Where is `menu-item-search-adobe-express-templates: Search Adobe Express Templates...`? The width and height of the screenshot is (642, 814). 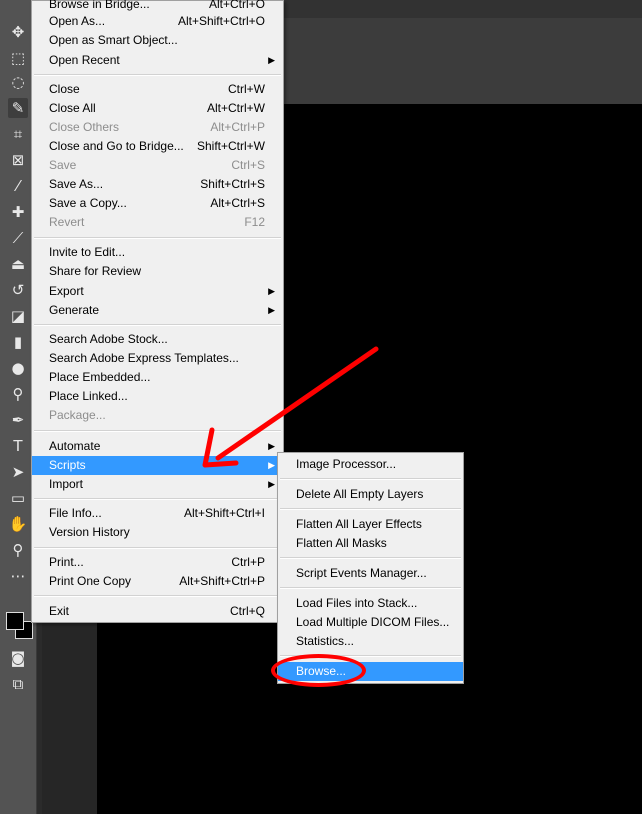
menu-item-search-adobe-express-templates: Search Adobe Express Templates... is located at coordinates (157, 358).